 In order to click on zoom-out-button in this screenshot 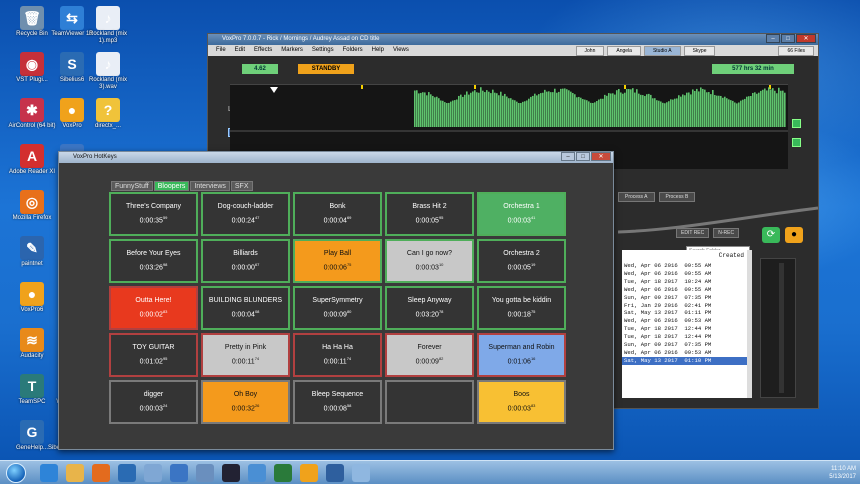, I will do `click(796, 142)`.